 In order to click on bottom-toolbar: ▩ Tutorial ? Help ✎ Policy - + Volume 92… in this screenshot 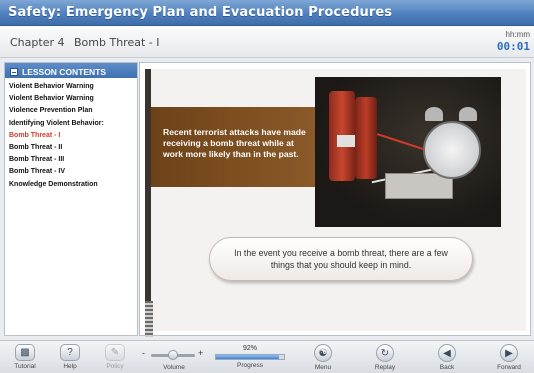, I will do `click(267, 356)`.